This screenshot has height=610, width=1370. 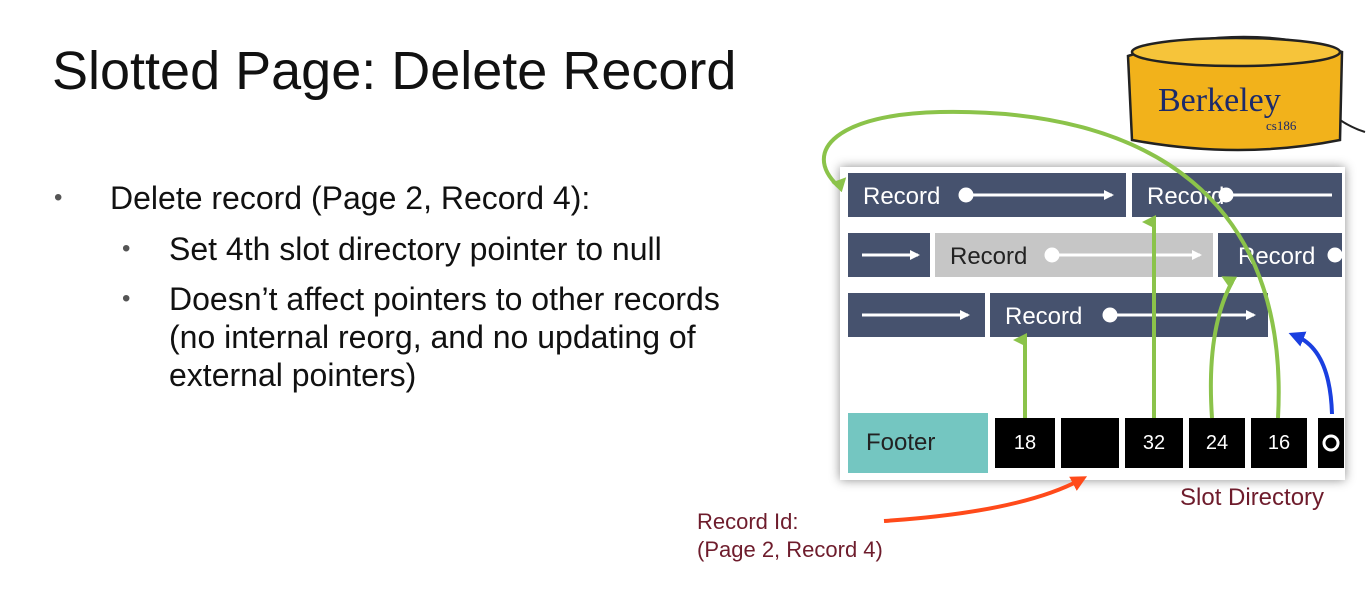 What do you see at coordinates (790, 549) in the screenshot?
I see `record-id-value: (Page 2, Record 4)` at bounding box center [790, 549].